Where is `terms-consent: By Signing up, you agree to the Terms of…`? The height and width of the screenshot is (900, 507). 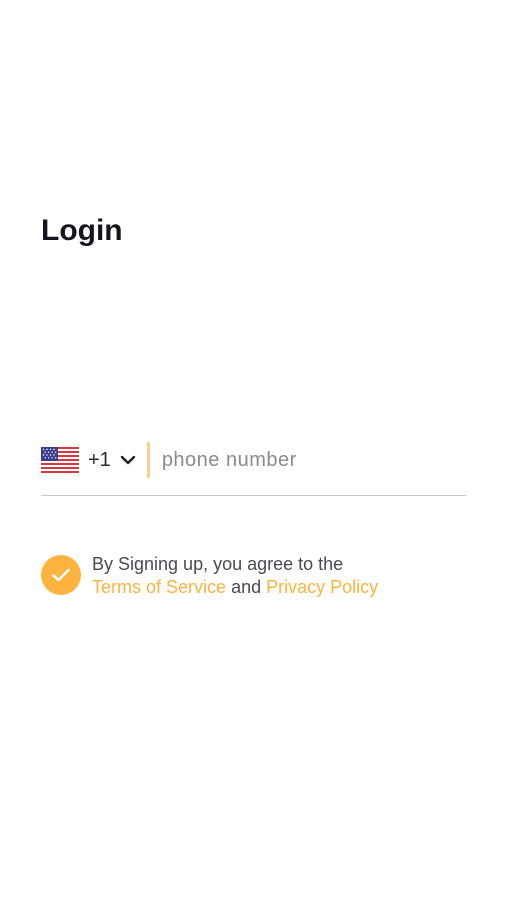
terms-consent: By Signing up, you agree to the Terms of… is located at coordinates (209, 576).